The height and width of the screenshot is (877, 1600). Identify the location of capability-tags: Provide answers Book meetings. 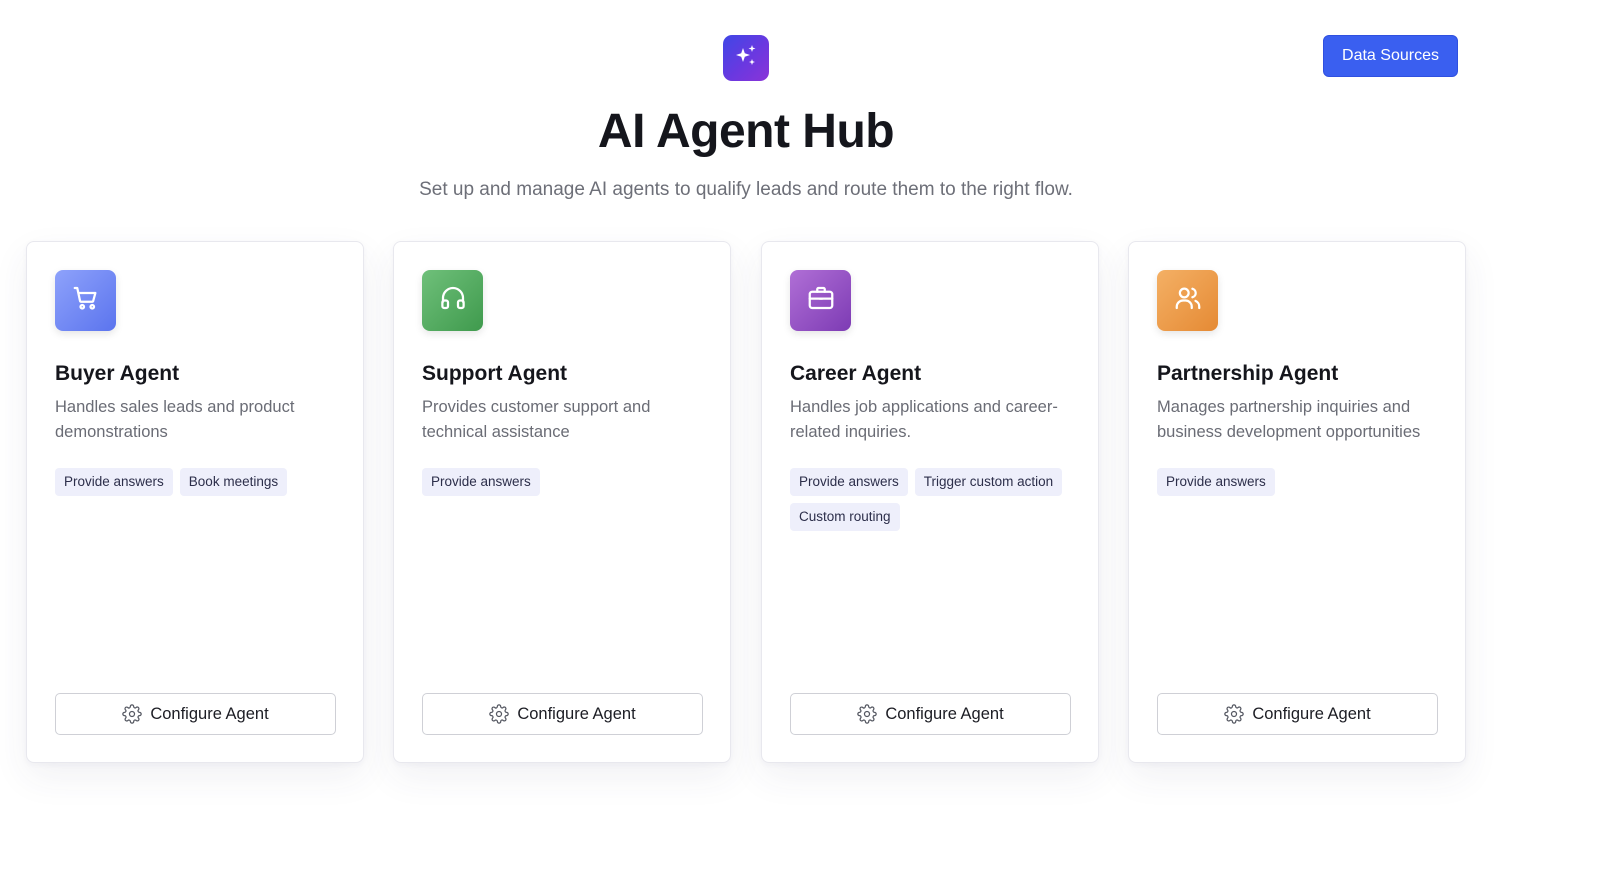
(200, 482).